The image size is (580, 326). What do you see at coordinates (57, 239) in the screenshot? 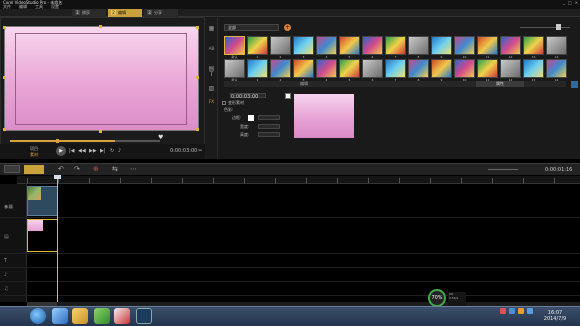
I see `playhead` at bounding box center [57, 239].